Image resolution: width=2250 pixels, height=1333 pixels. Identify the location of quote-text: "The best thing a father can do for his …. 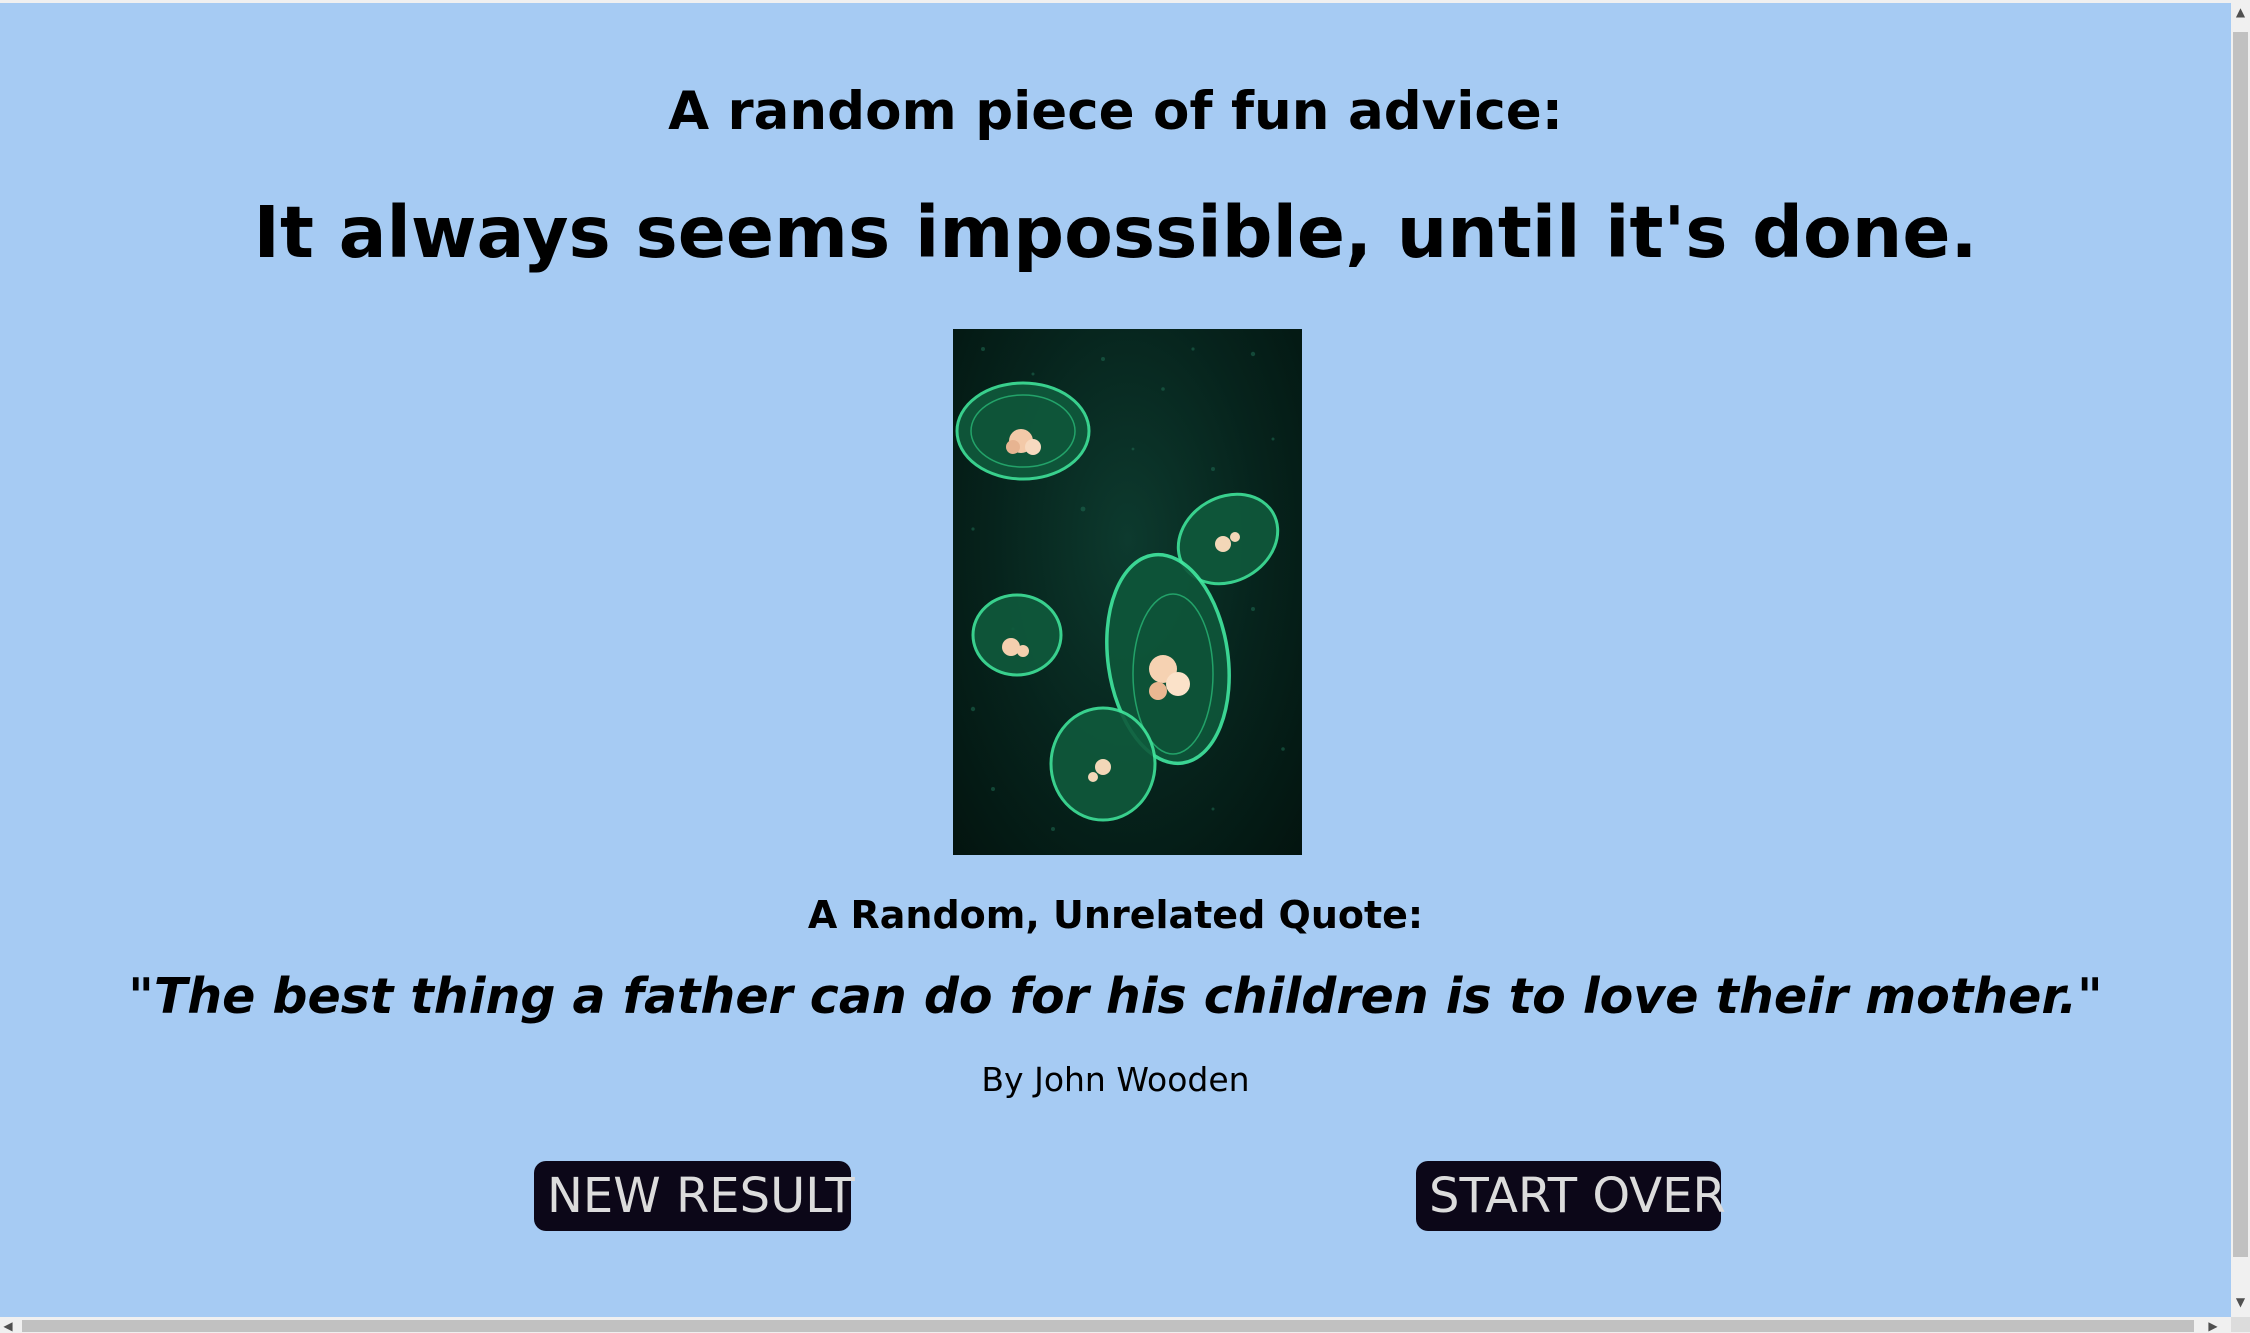
(1115, 996).